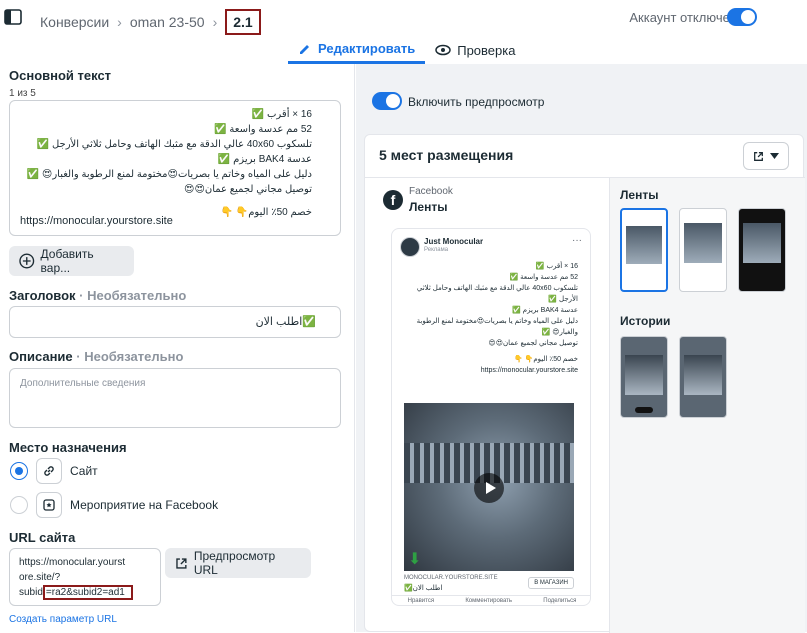 This screenshot has height=633, width=807. What do you see at coordinates (486, 50) in the screenshot?
I see `tab-review-label: Проверка` at bounding box center [486, 50].